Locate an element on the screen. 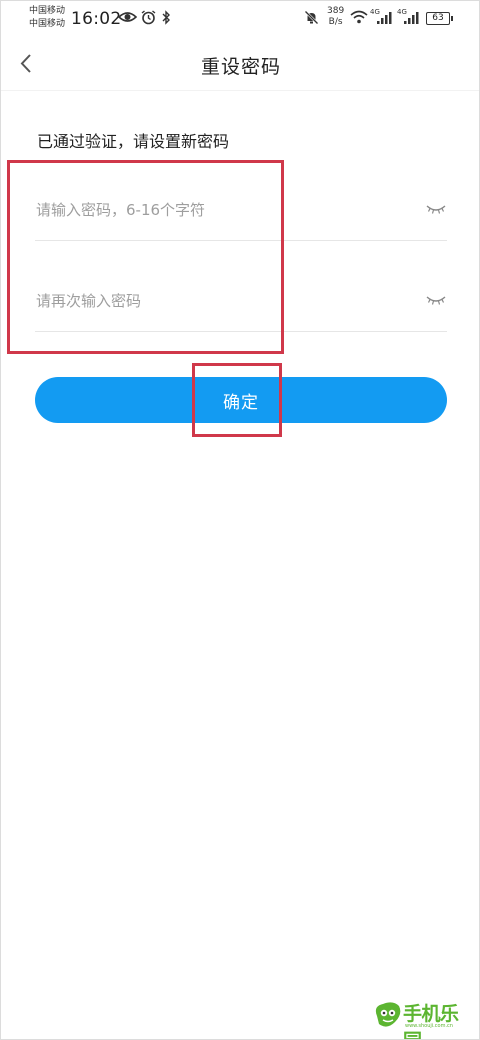 This screenshot has width=480, height=1040. watermark-url: www.shouji.com.cn is located at coordinates (429, 1026).